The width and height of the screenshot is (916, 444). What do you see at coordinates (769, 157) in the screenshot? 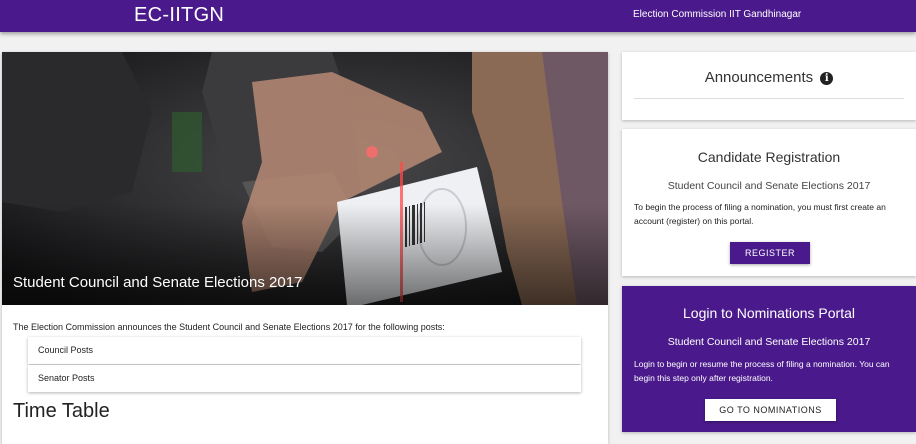
I see `registration-title: Candidate Registration` at bounding box center [769, 157].